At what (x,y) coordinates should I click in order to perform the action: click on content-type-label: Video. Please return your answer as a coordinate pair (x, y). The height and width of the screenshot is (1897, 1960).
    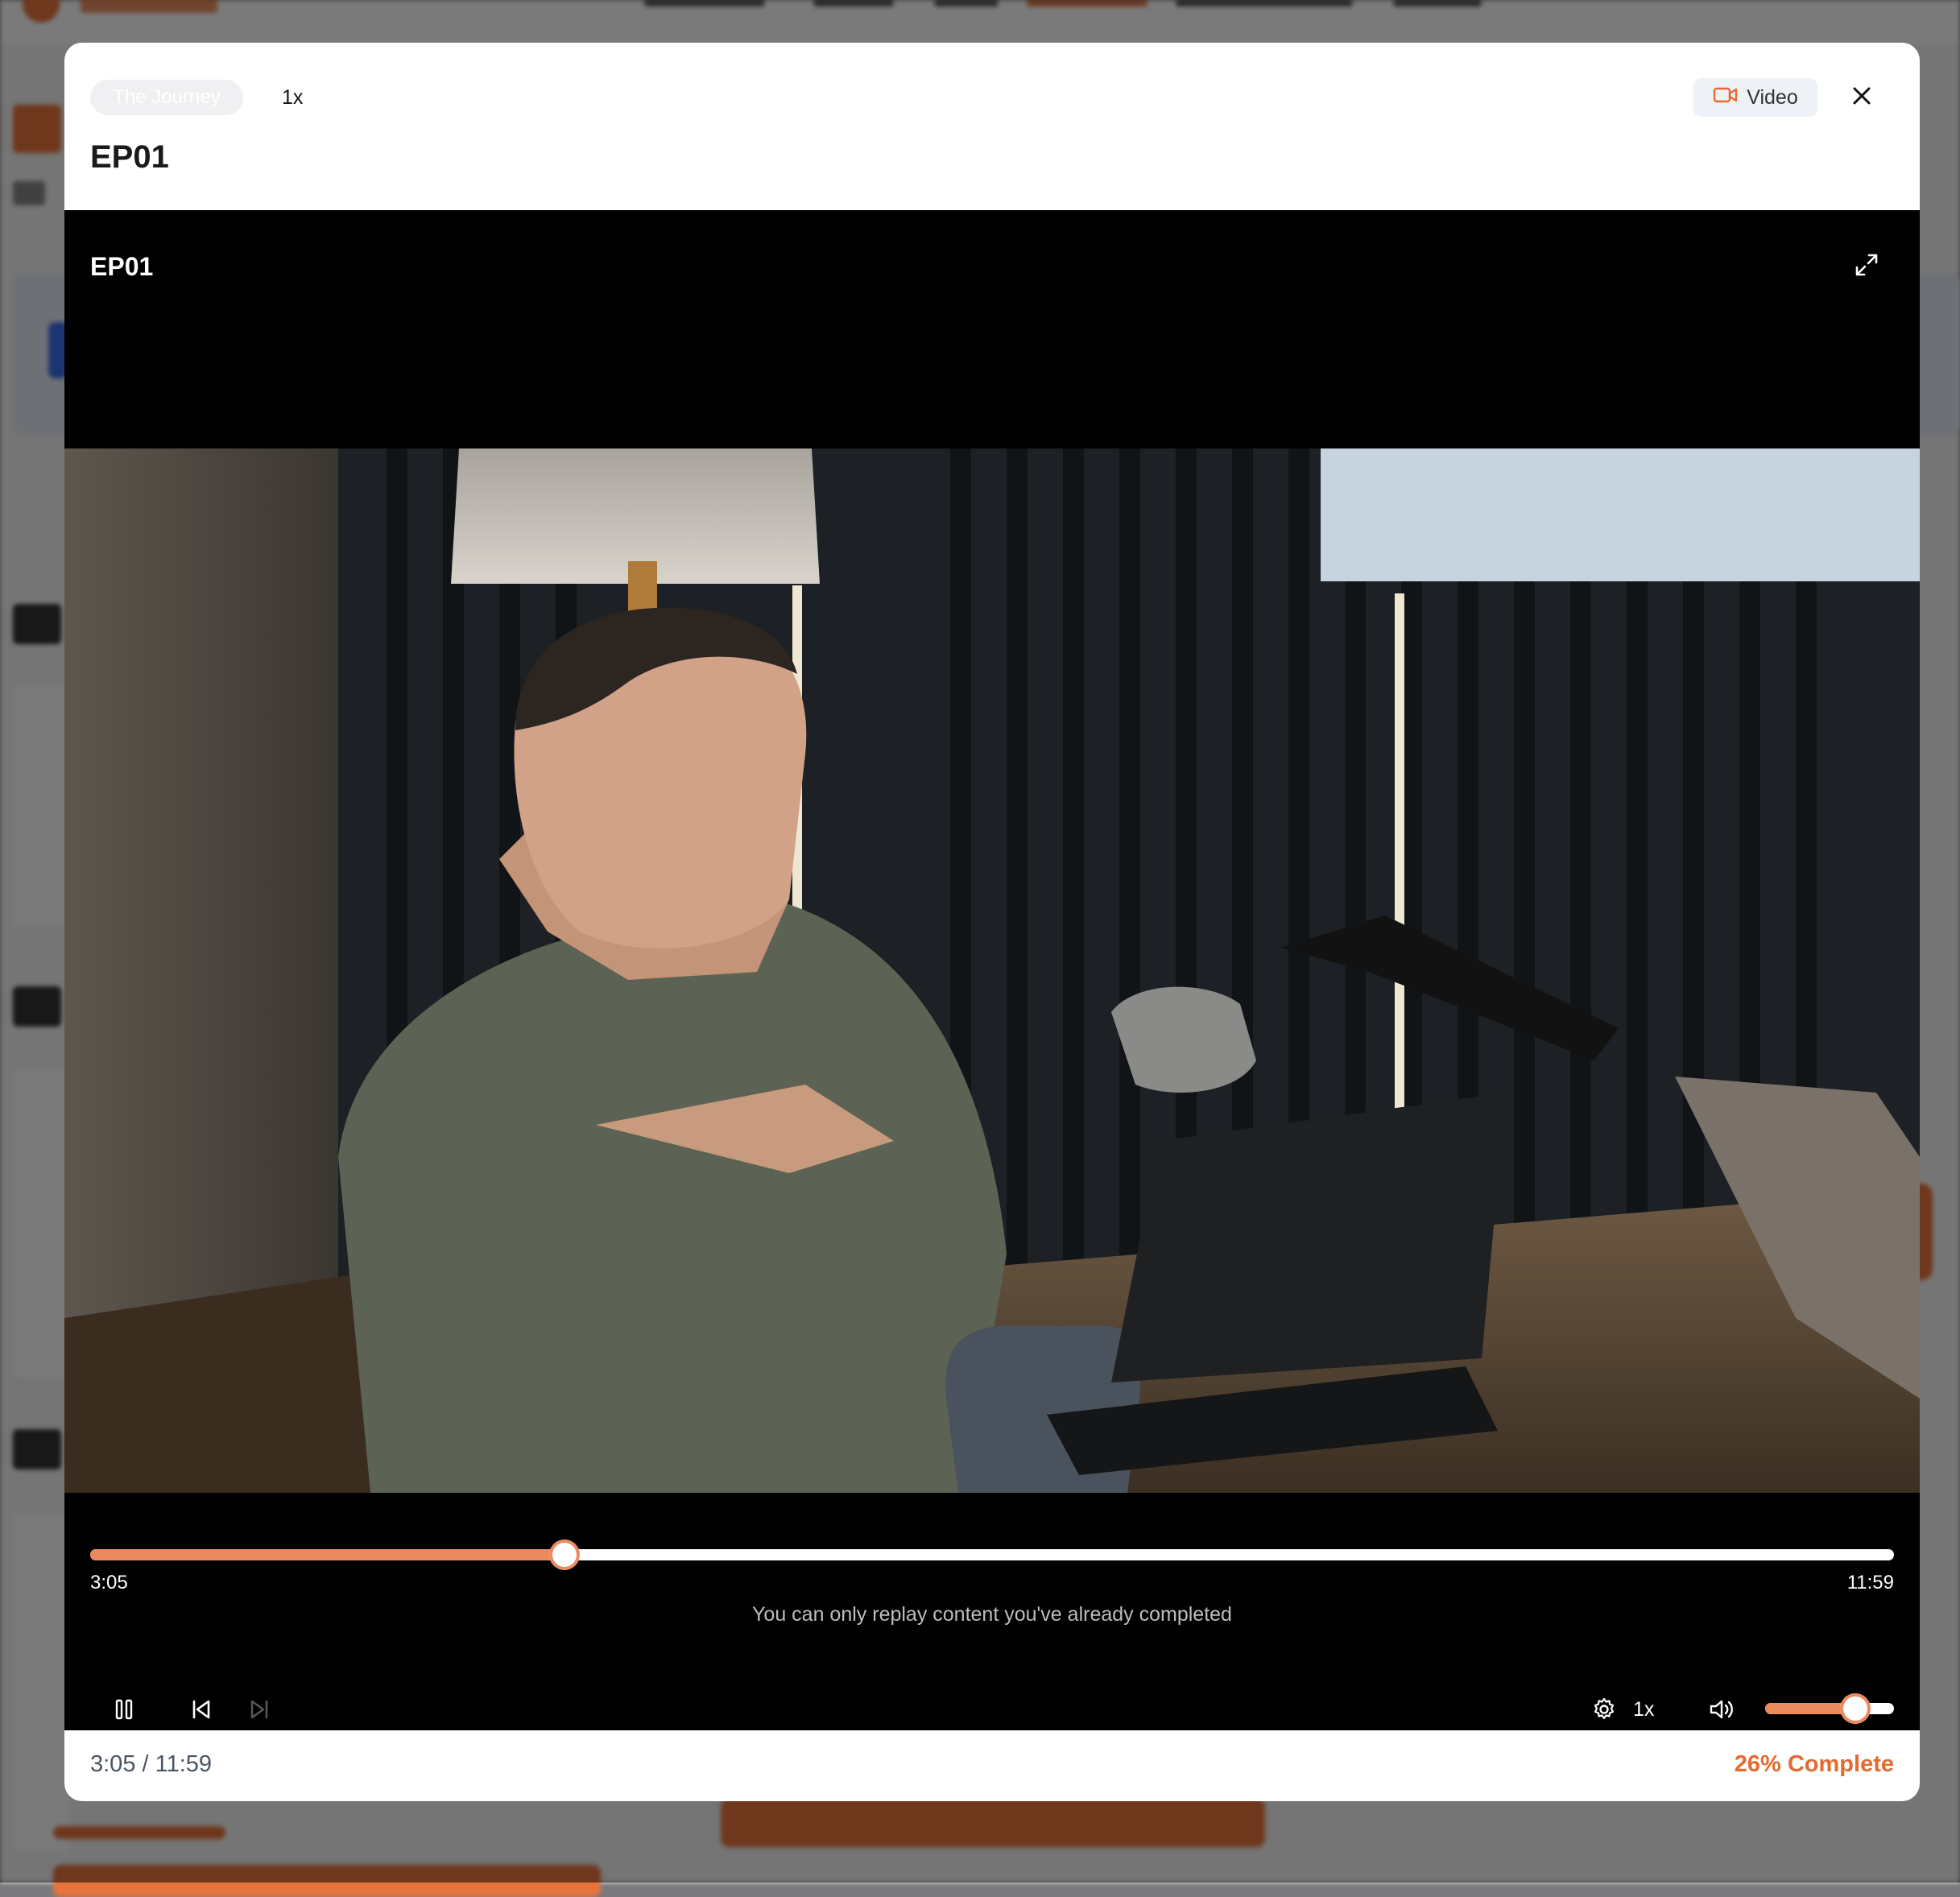
    Looking at the image, I should click on (1772, 97).